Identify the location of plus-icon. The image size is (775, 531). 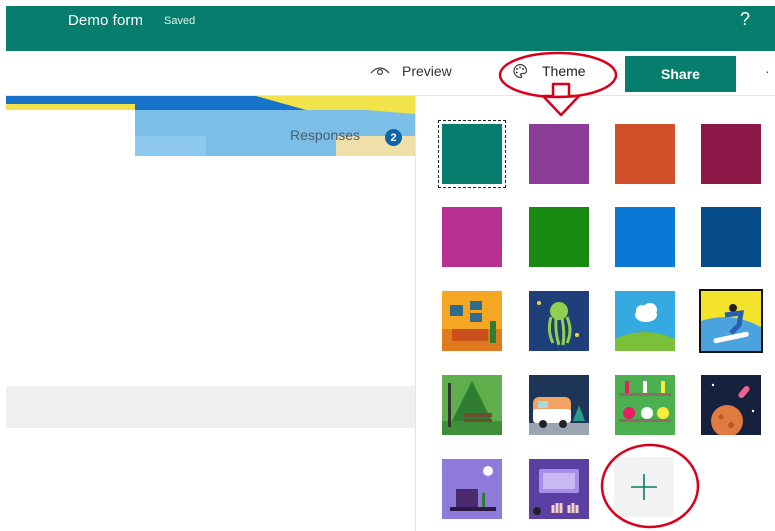
(644, 487).